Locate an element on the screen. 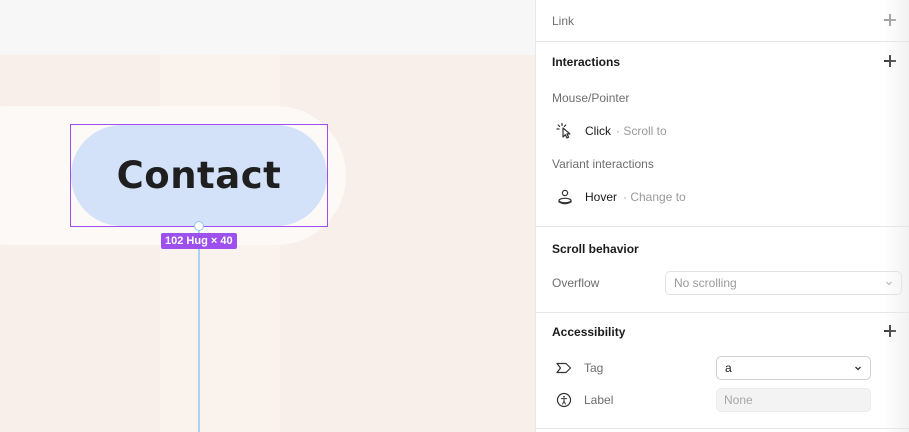 The height and width of the screenshot is (432, 909). label-field-label: Label is located at coordinates (599, 400).